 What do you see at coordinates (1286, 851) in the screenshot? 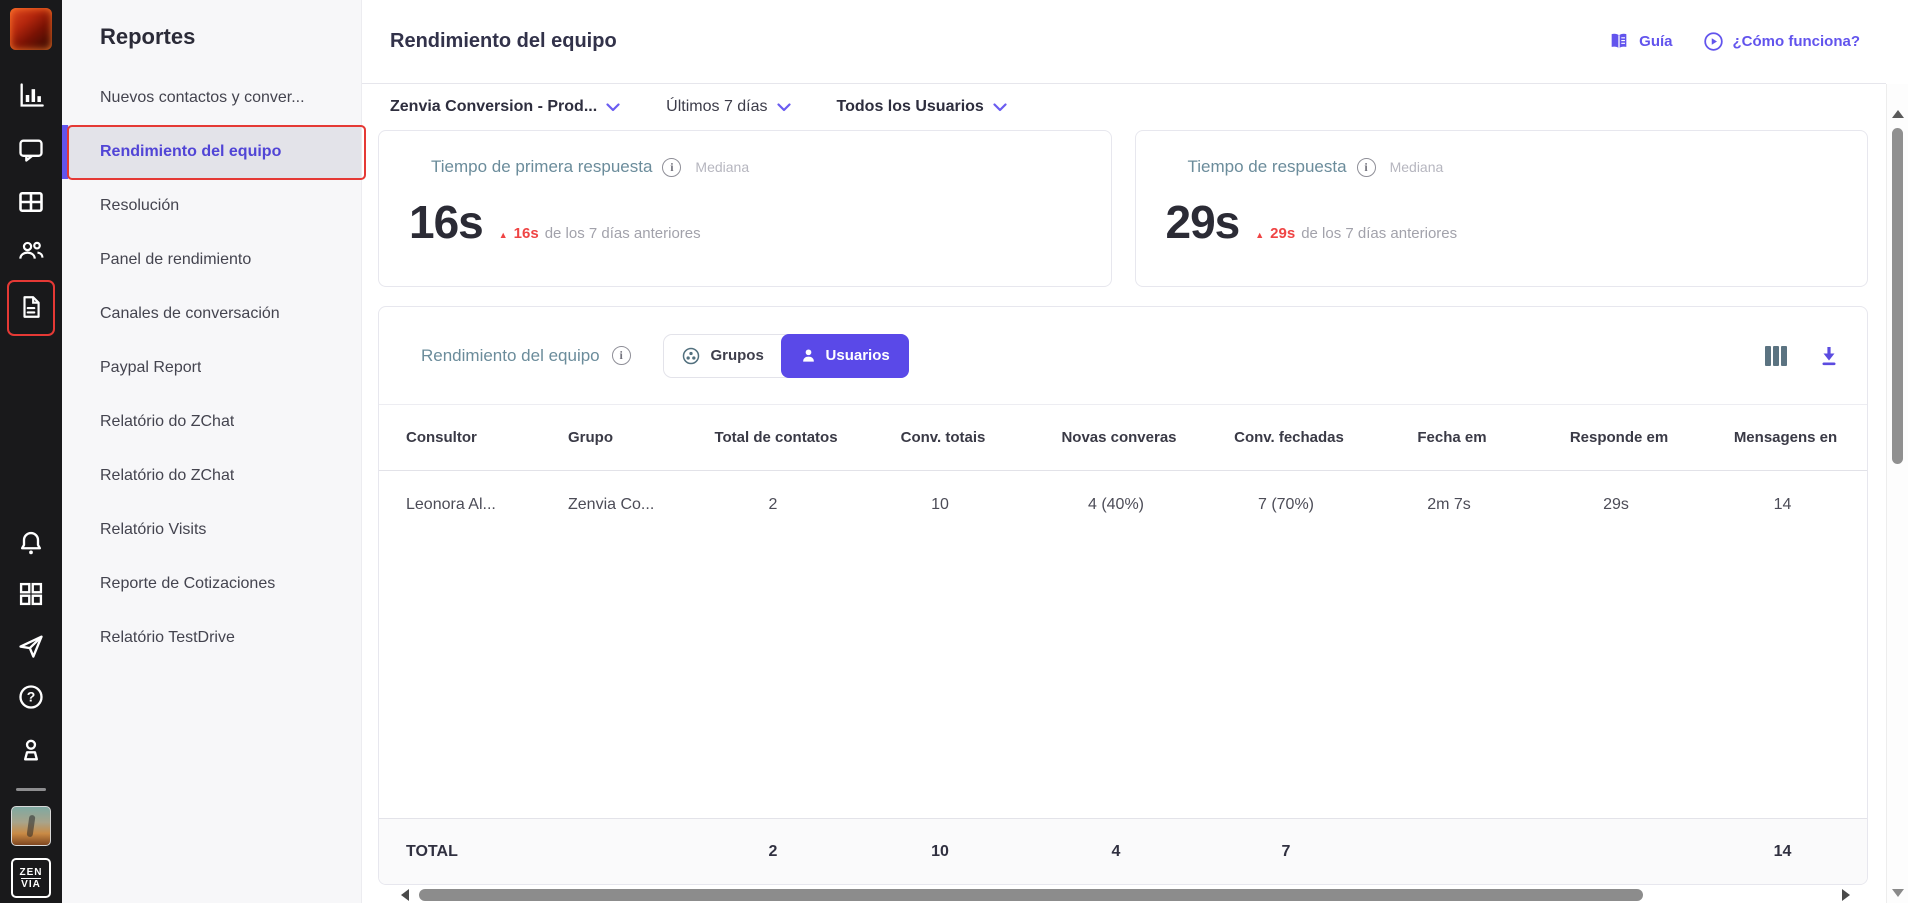
I see `total-conv-fechadas: 7` at bounding box center [1286, 851].